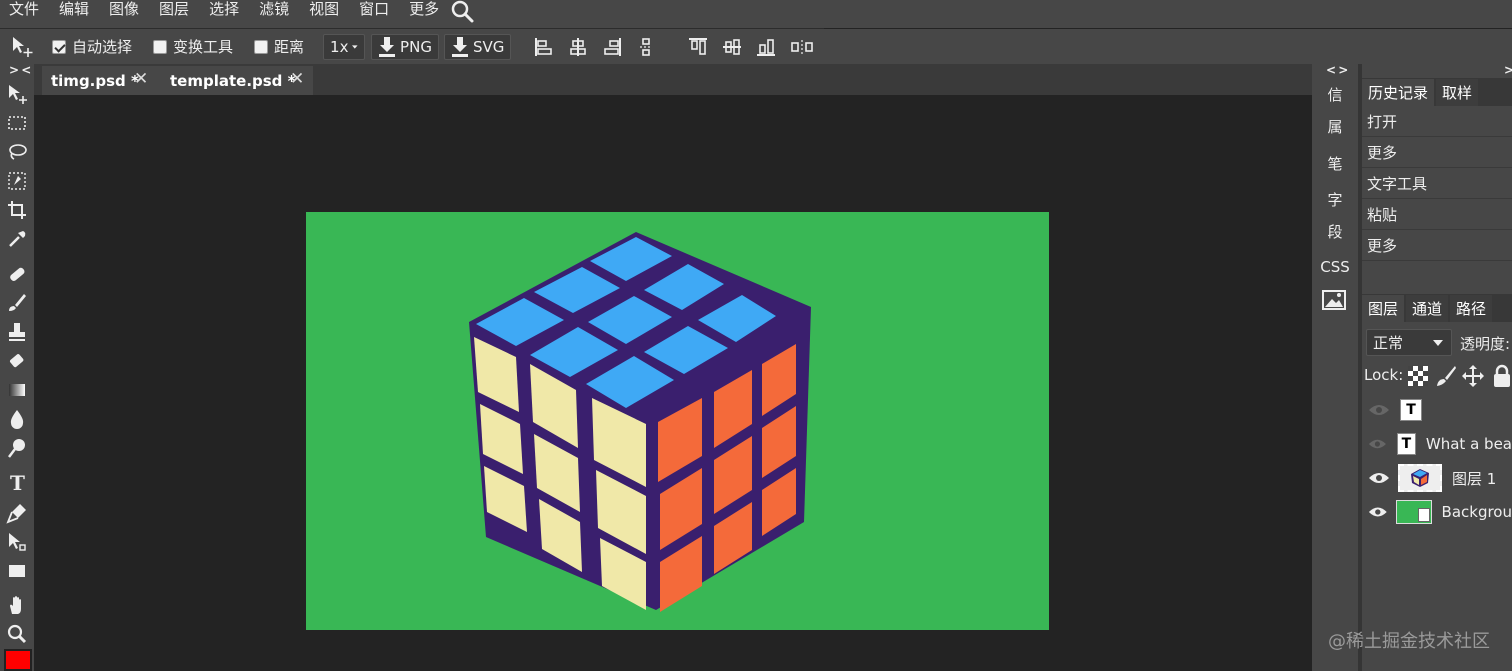 The width and height of the screenshot is (1512, 671). I want to click on rectangle-tool-icon, so click(17, 571).